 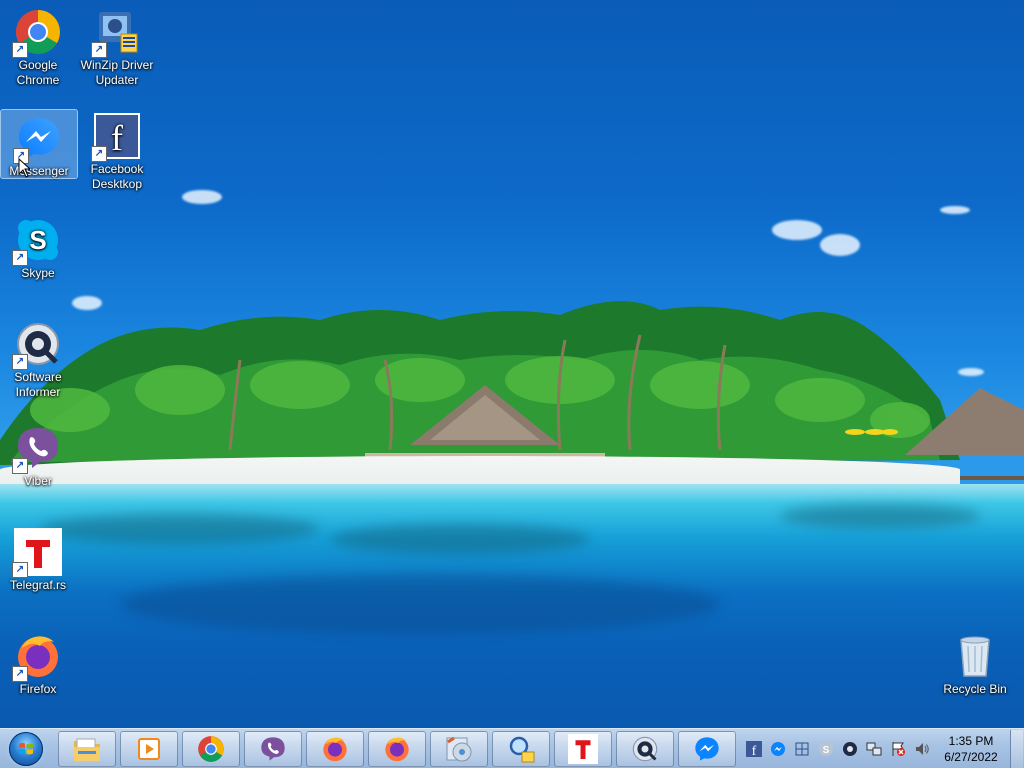 I want to click on show-desktop-button, so click(x=1016, y=749).